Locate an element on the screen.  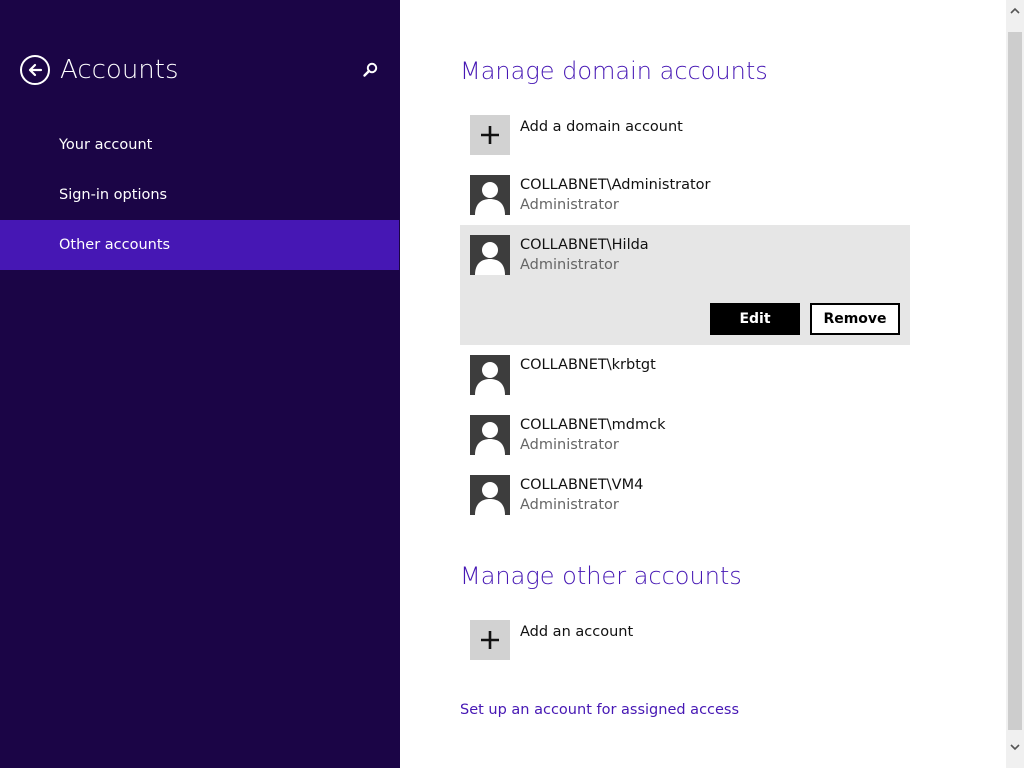
add-domain-account-label: Add a domain account is located at coordinates (601, 127).